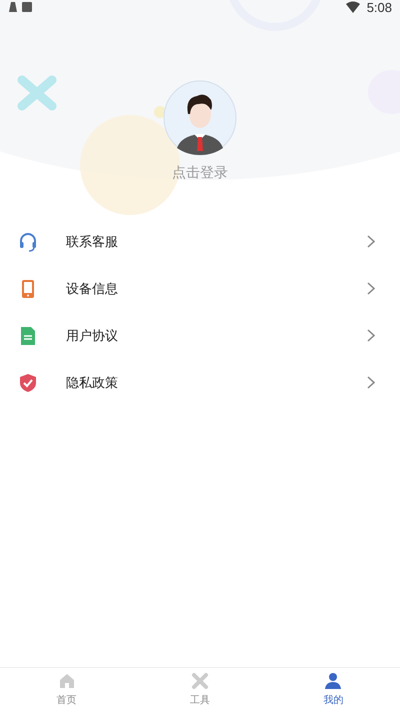  Describe the element at coordinates (200, 118) in the screenshot. I see `avatar` at that location.